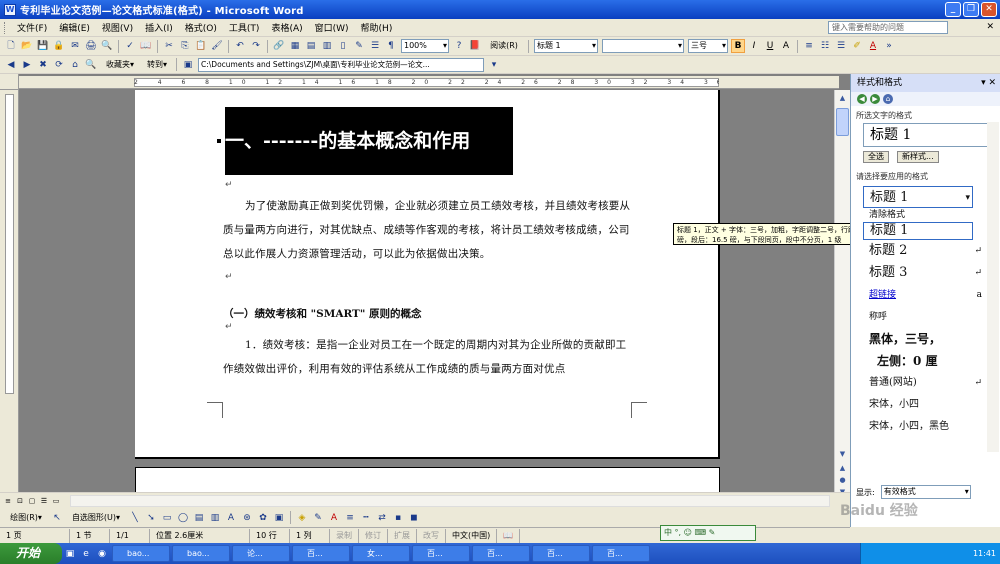 This screenshot has width=1000, height=564. What do you see at coordinates (44, 501) in the screenshot?
I see `outline-view-icon: ☰` at bounding box center [44, 501].